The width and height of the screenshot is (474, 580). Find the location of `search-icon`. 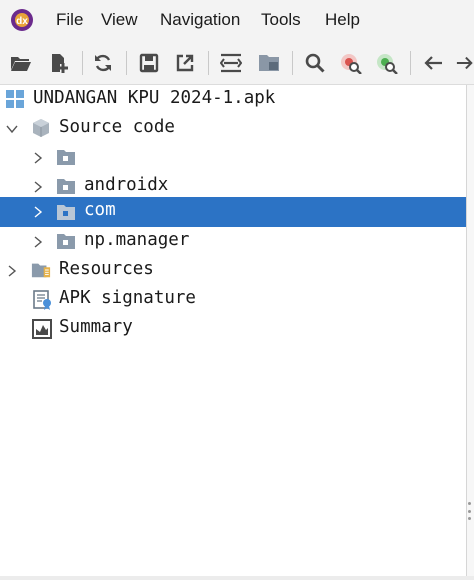

search-icon is located at coordinates (315, 63).